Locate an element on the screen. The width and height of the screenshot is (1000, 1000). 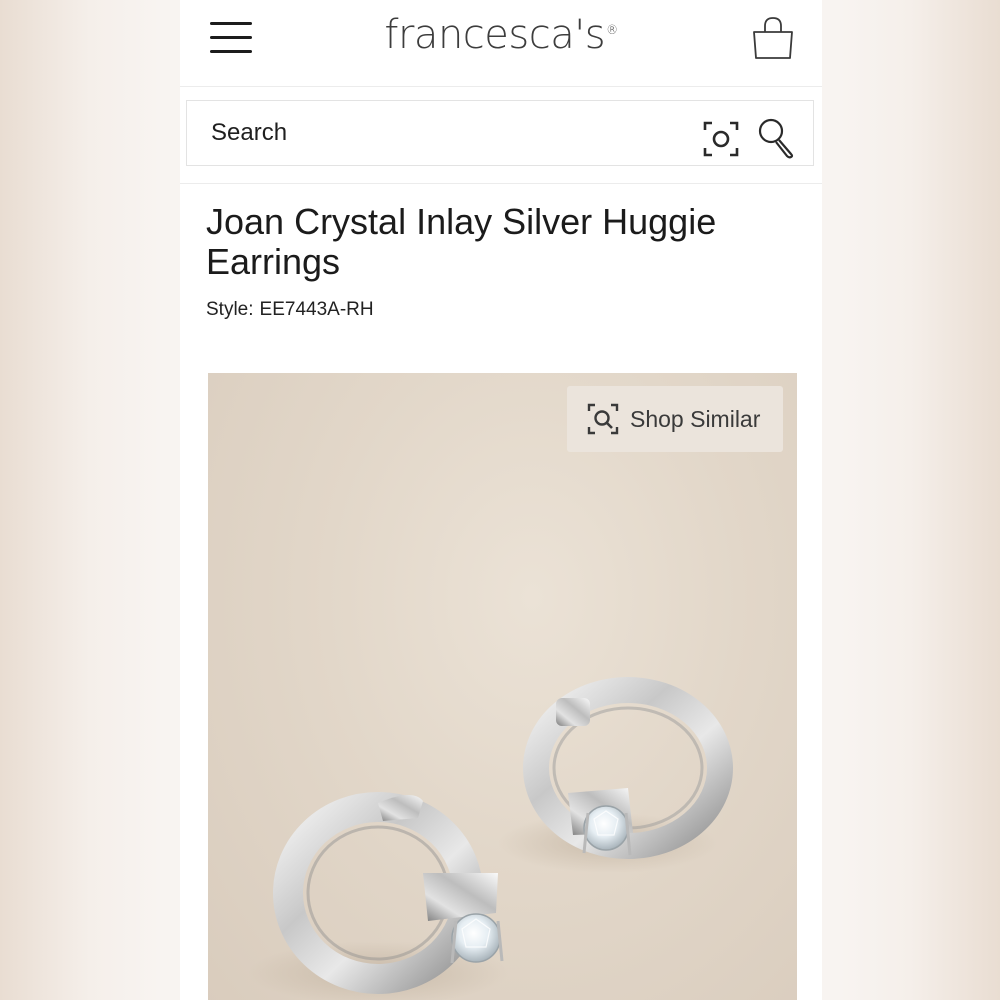
visual-search-button is located at coordinates (721, 139).